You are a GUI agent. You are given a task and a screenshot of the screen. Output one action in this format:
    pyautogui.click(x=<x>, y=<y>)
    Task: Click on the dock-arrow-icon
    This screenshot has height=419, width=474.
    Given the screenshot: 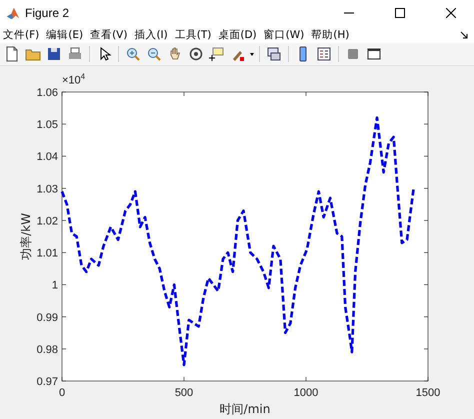 What is the action you would take?
    pyautogui.click(x=464, y=34)
    